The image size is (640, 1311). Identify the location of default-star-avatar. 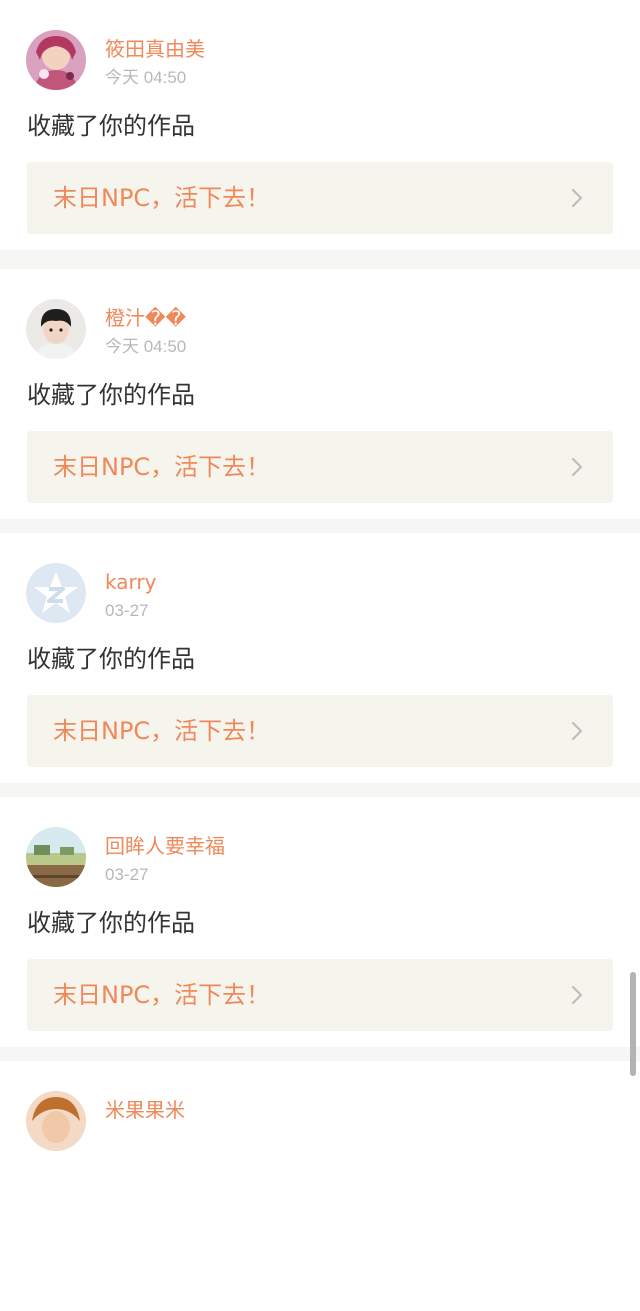
(56, 593).